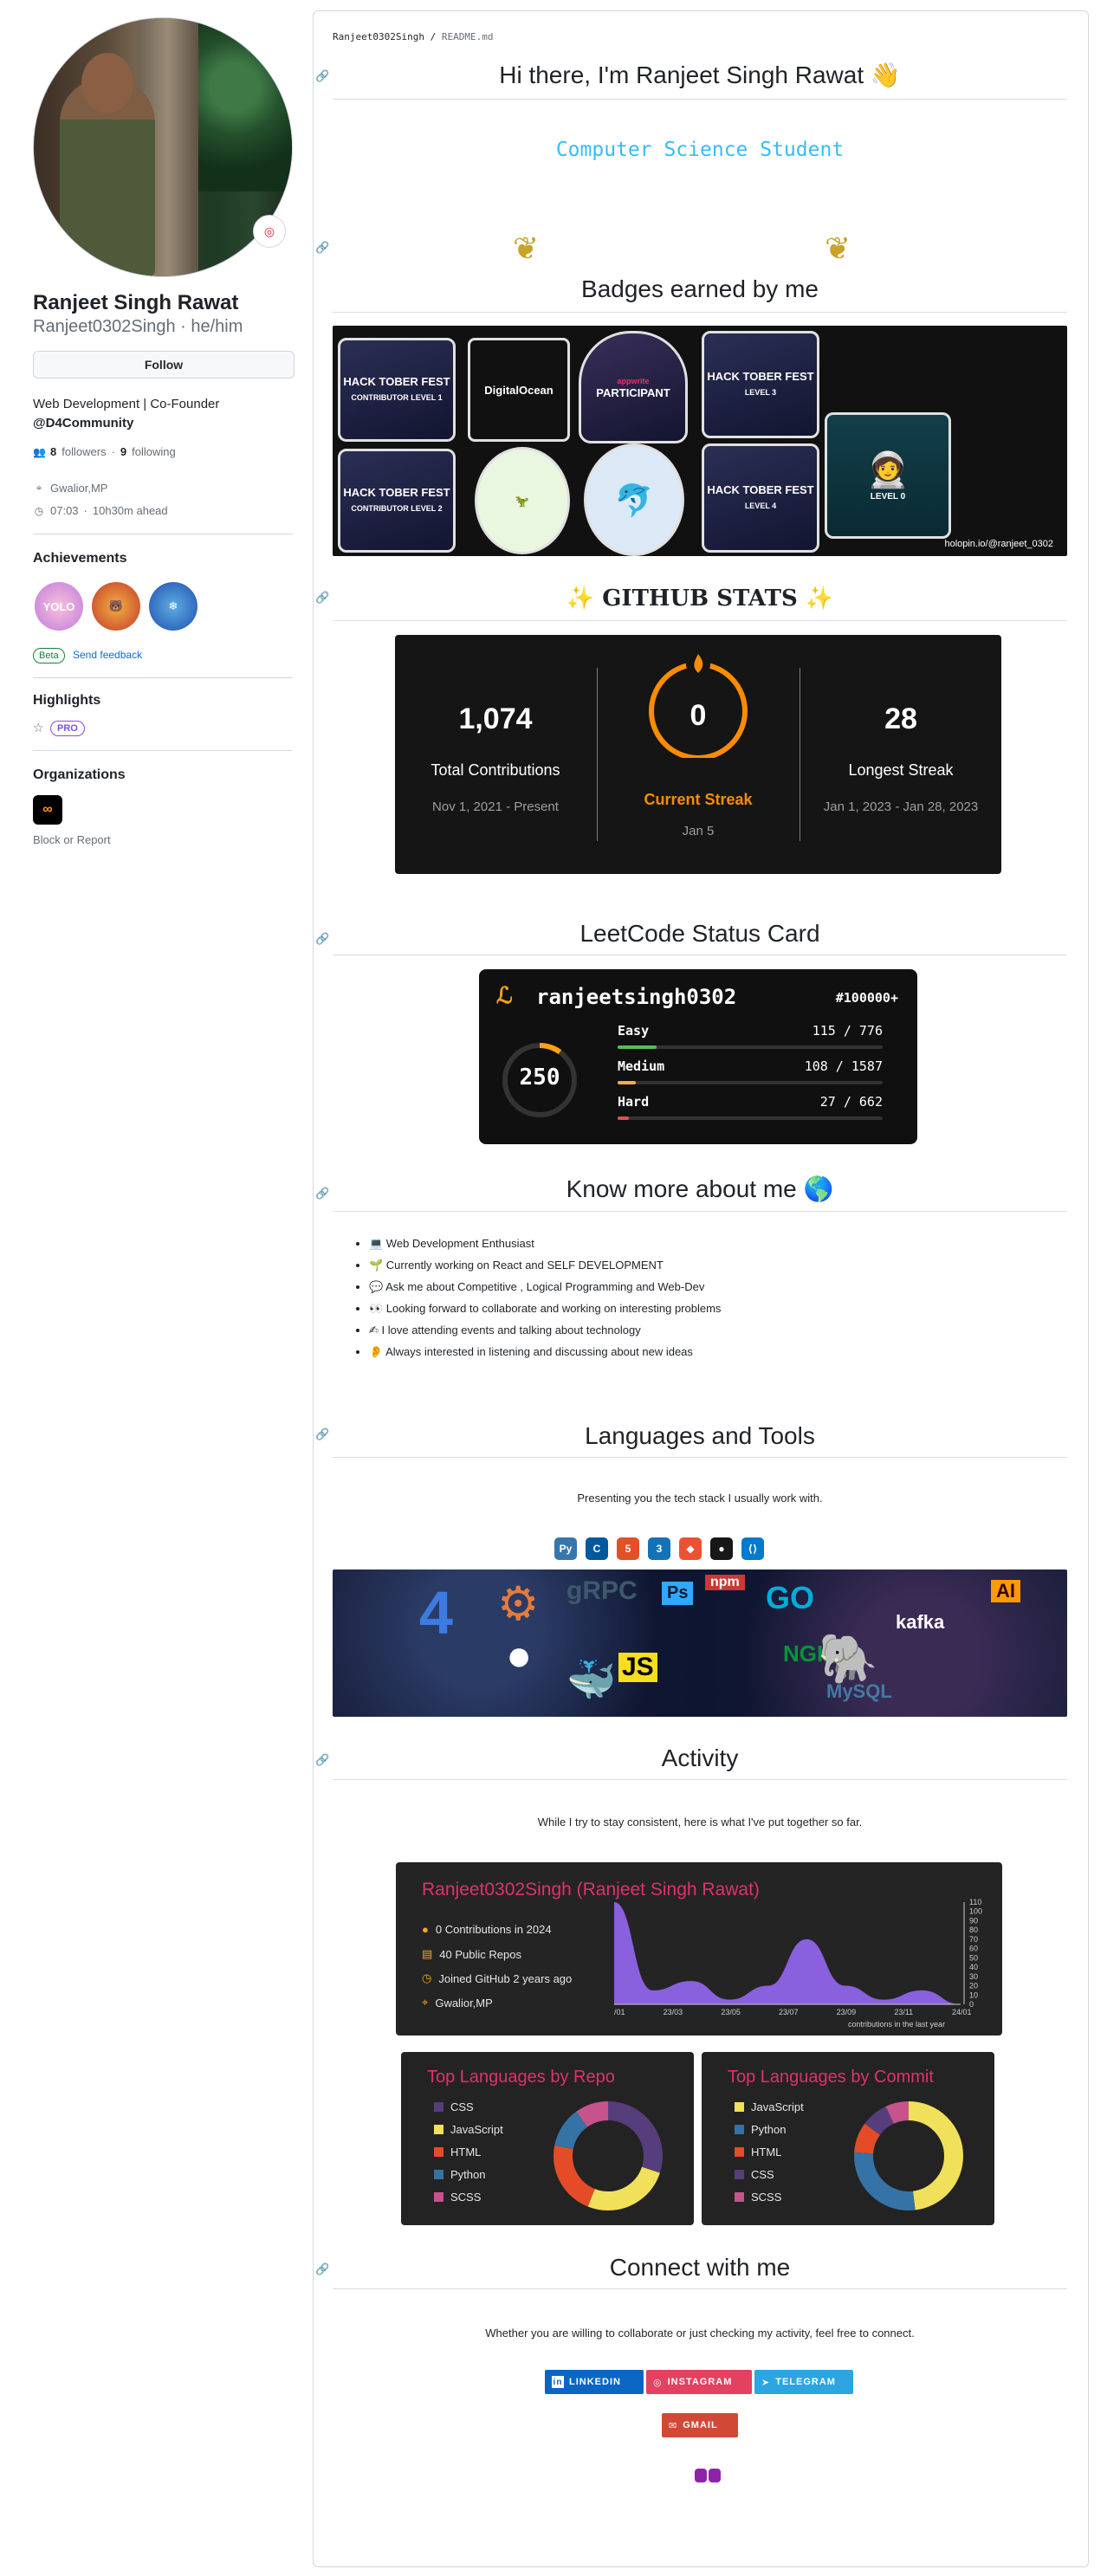  I want to click on vscode-icon: ⟨⟩, so click(752, 1548).